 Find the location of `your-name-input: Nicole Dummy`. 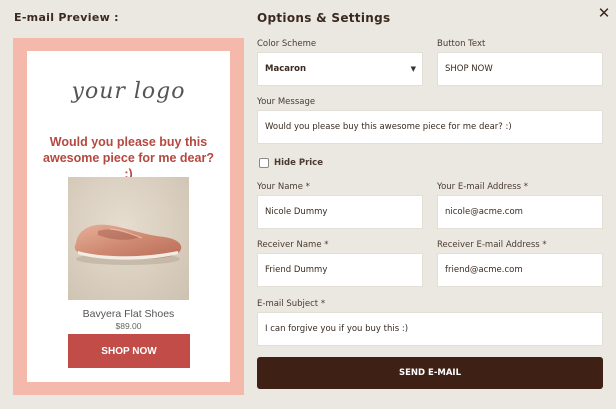

your-name-input: Nicole Dummy is located at coordinates (340, 212).